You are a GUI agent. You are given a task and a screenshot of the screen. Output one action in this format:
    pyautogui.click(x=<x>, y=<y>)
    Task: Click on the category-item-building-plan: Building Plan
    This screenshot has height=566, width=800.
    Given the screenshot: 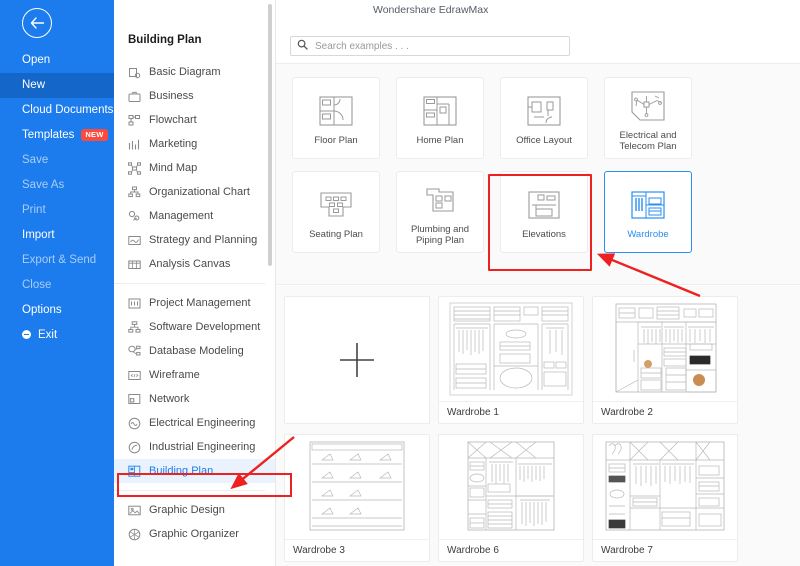 What is the action you would take?
    pyautogui.click(x=194, y=471)
    